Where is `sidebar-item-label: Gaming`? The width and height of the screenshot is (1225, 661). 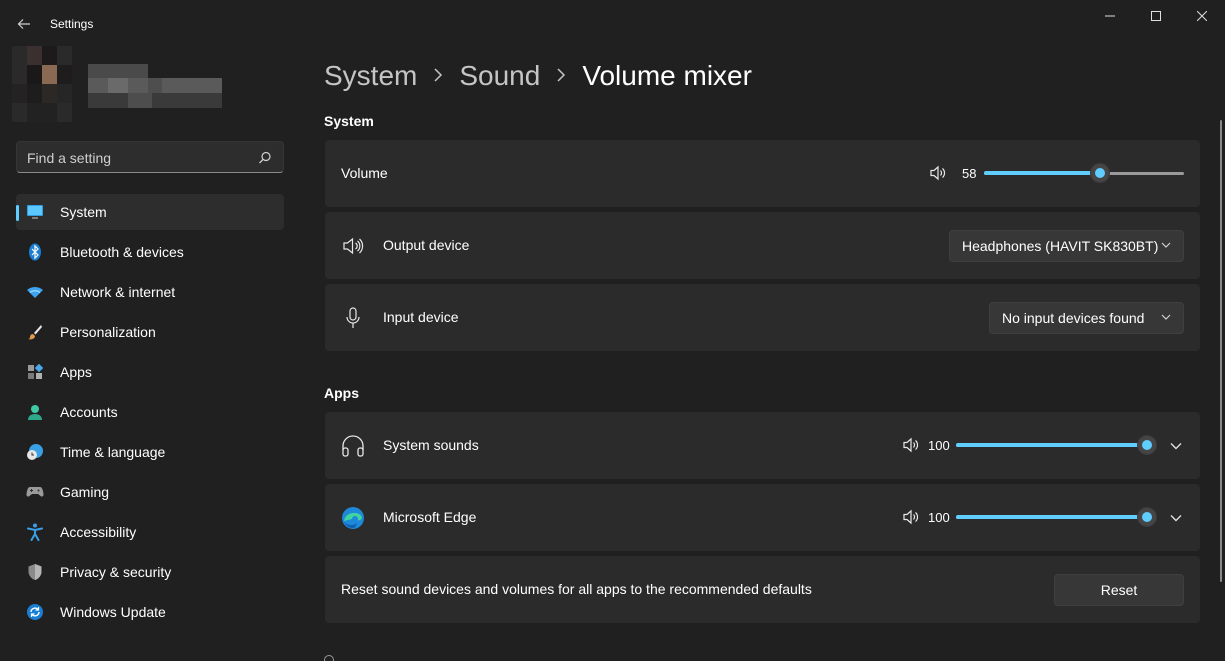
sidebar-item-label: Gaming is located at coordinates (85, 492).